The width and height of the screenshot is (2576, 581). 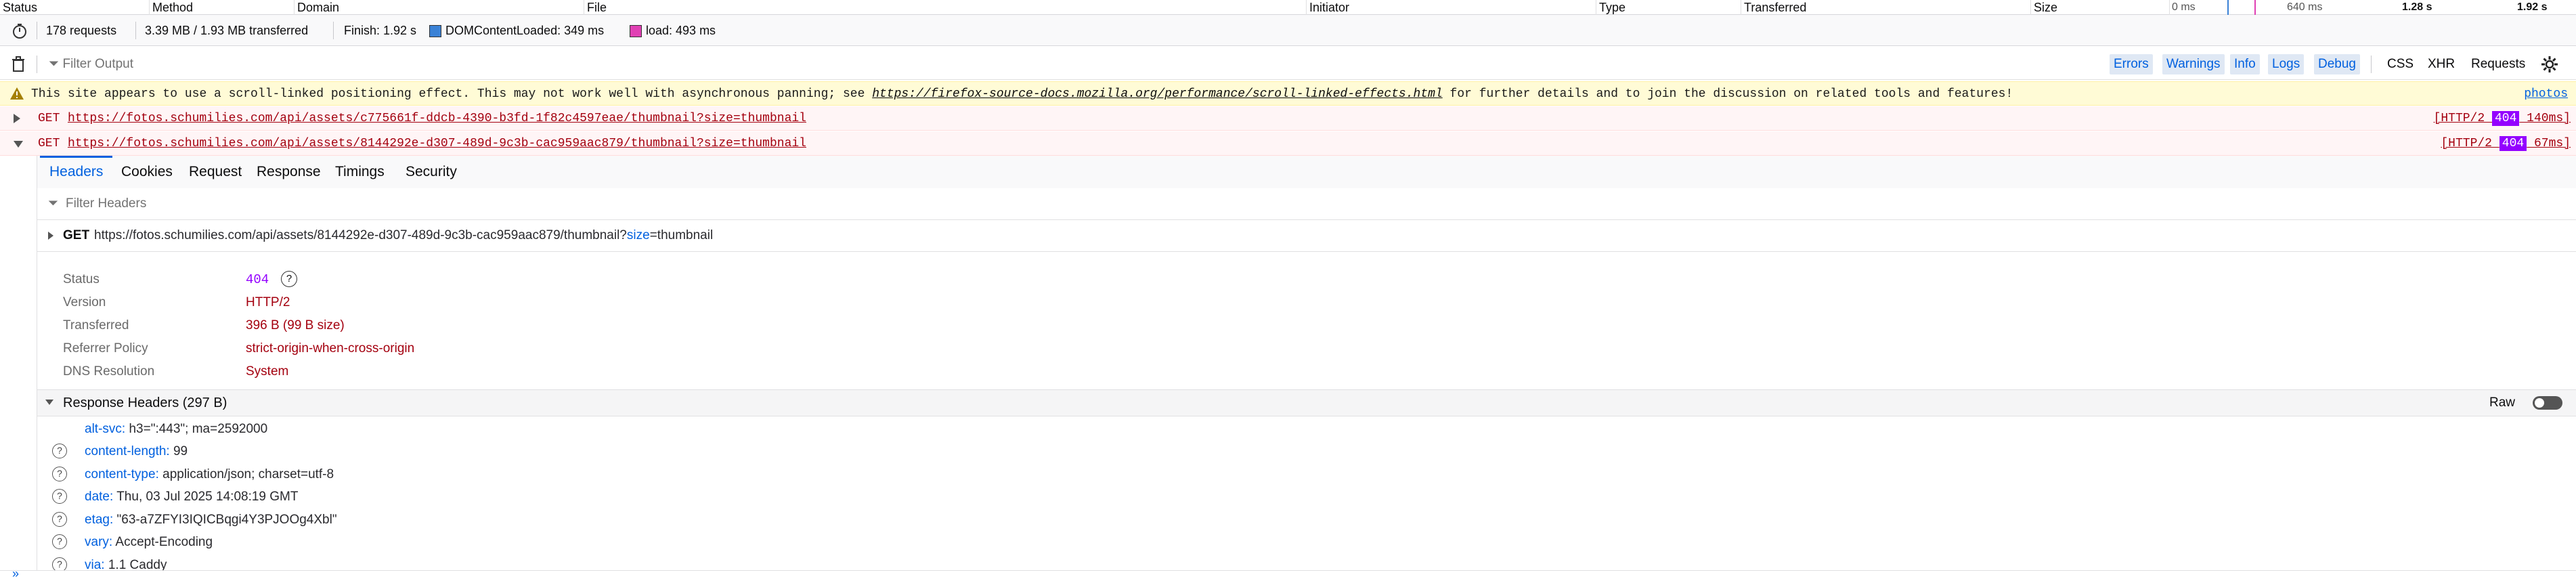 What do you see at coordinates (2400, 64) in the screenshot?
I see `css-filter-button: CSS` at bounding box center [2400, 64].